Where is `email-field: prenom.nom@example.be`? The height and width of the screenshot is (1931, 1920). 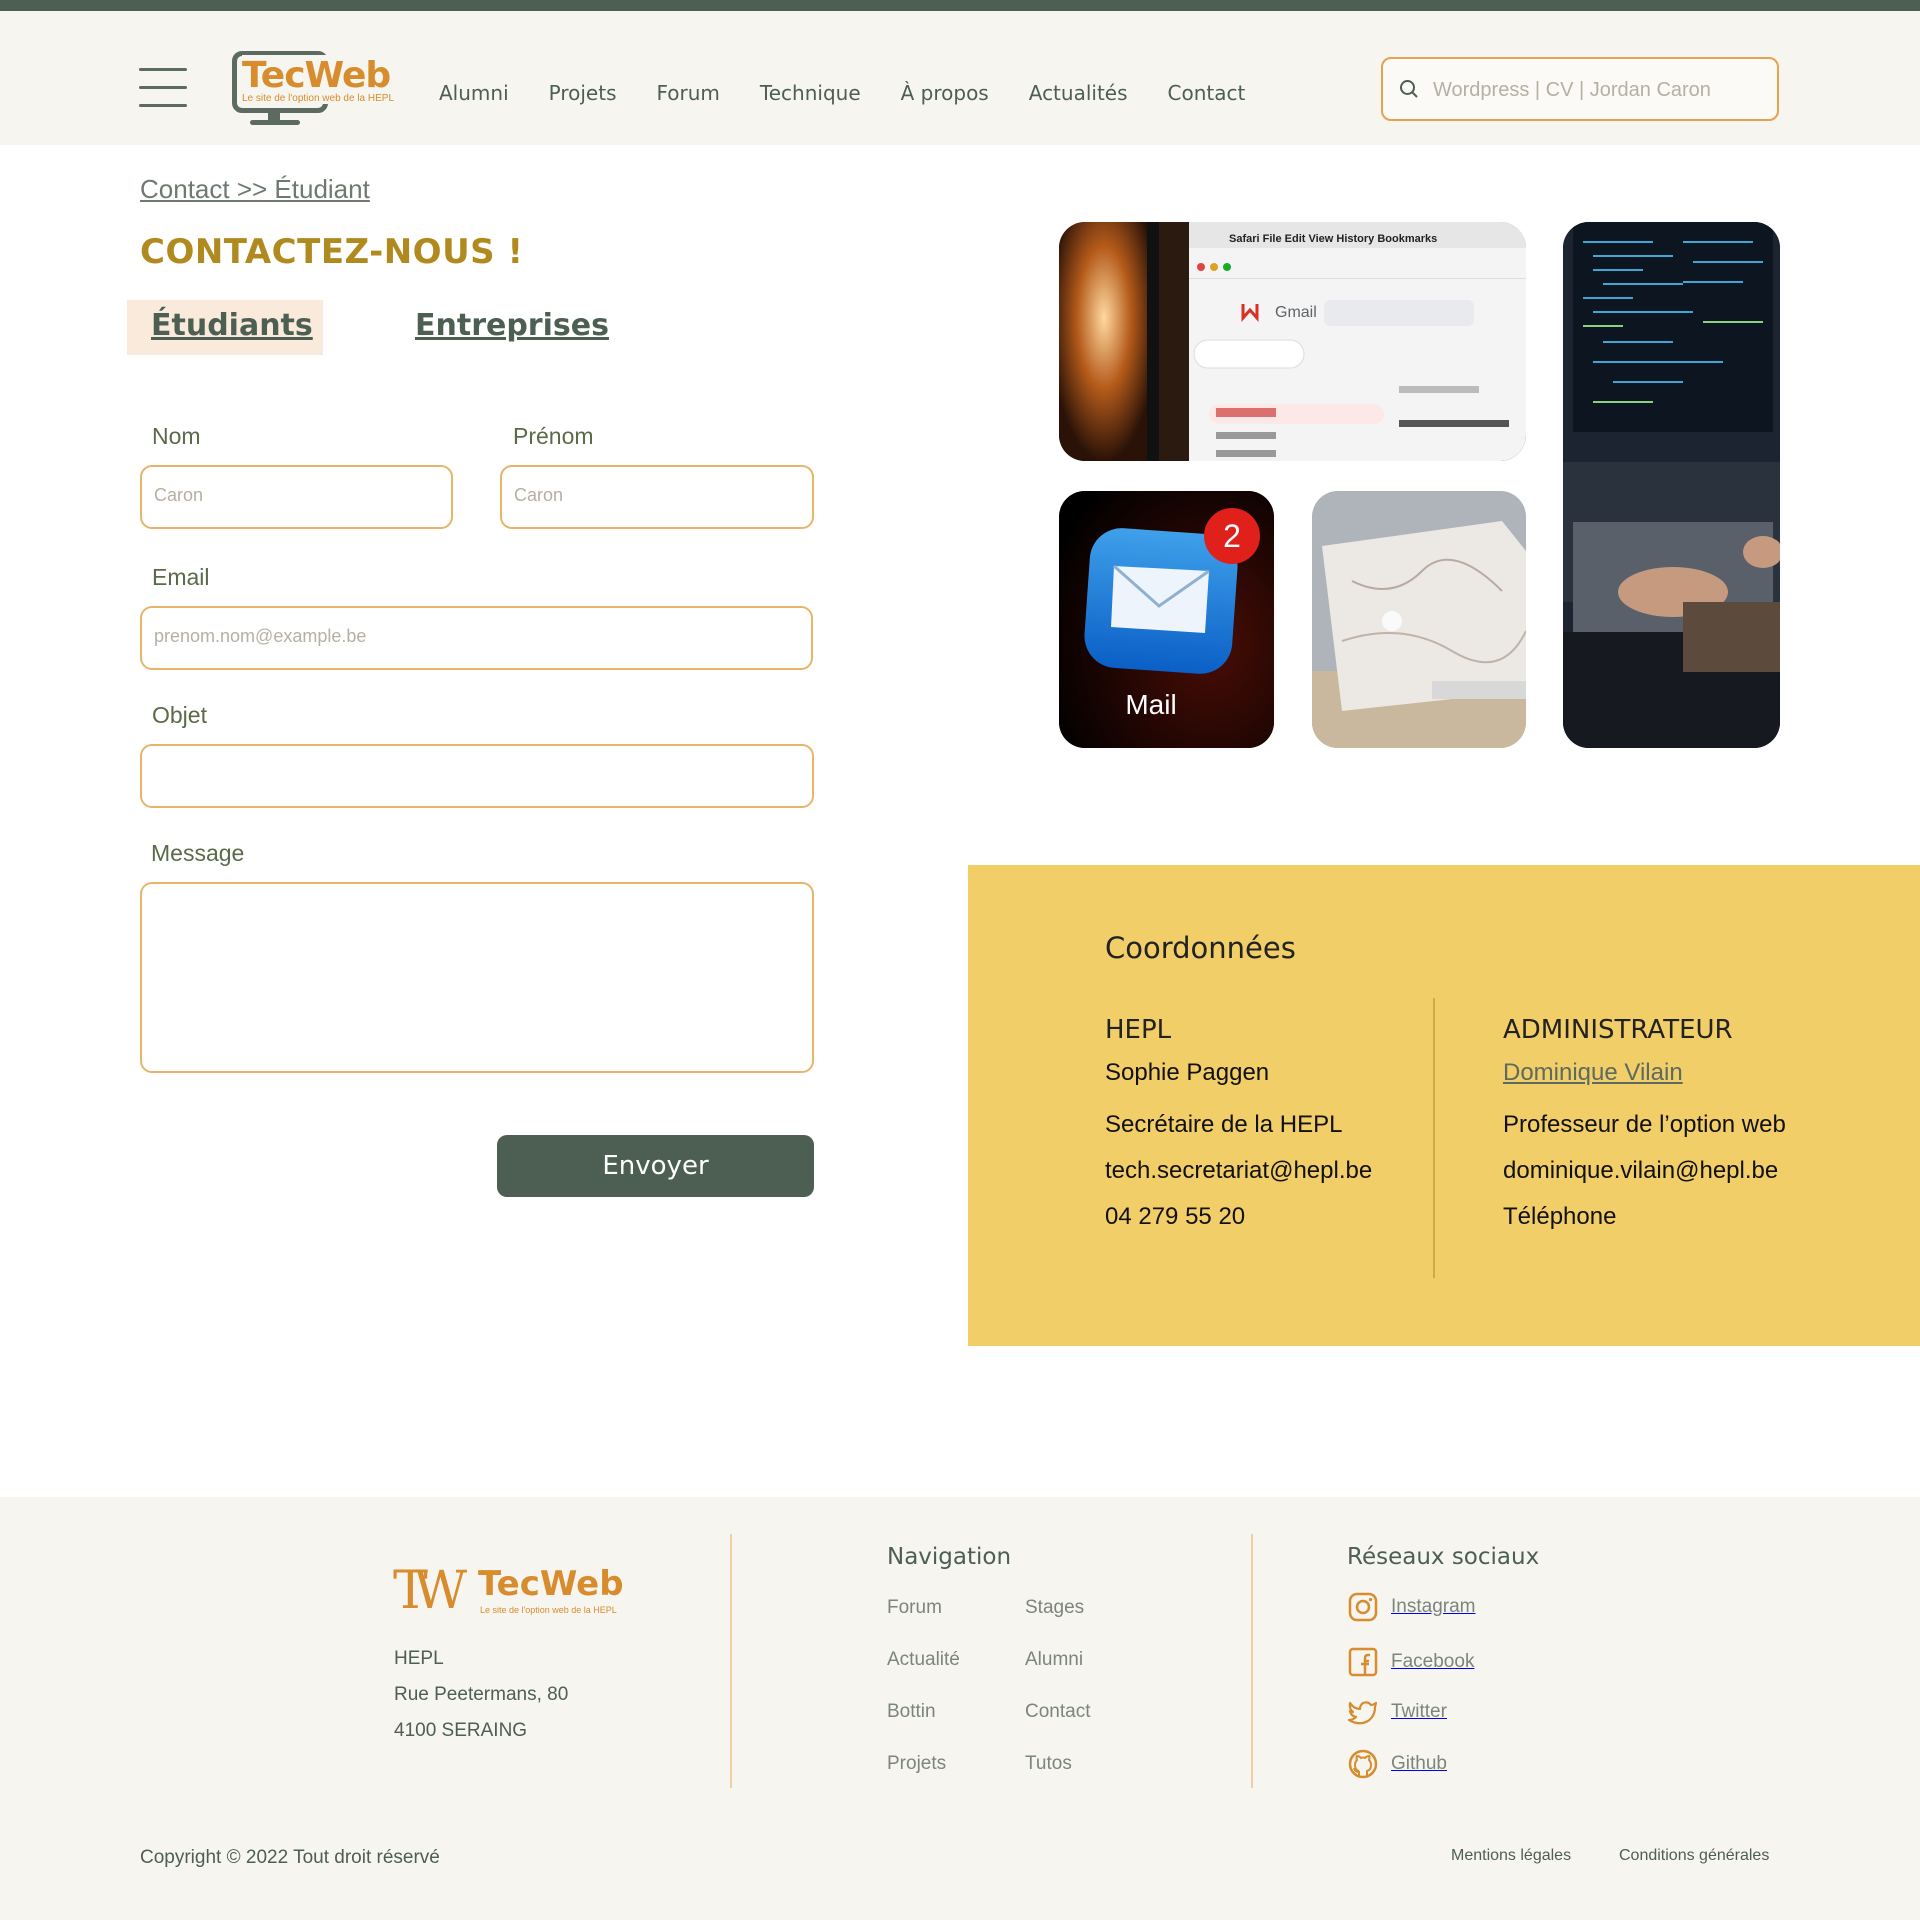 email-field: prenom.nom@example.be is located at coordinates (476, 638).